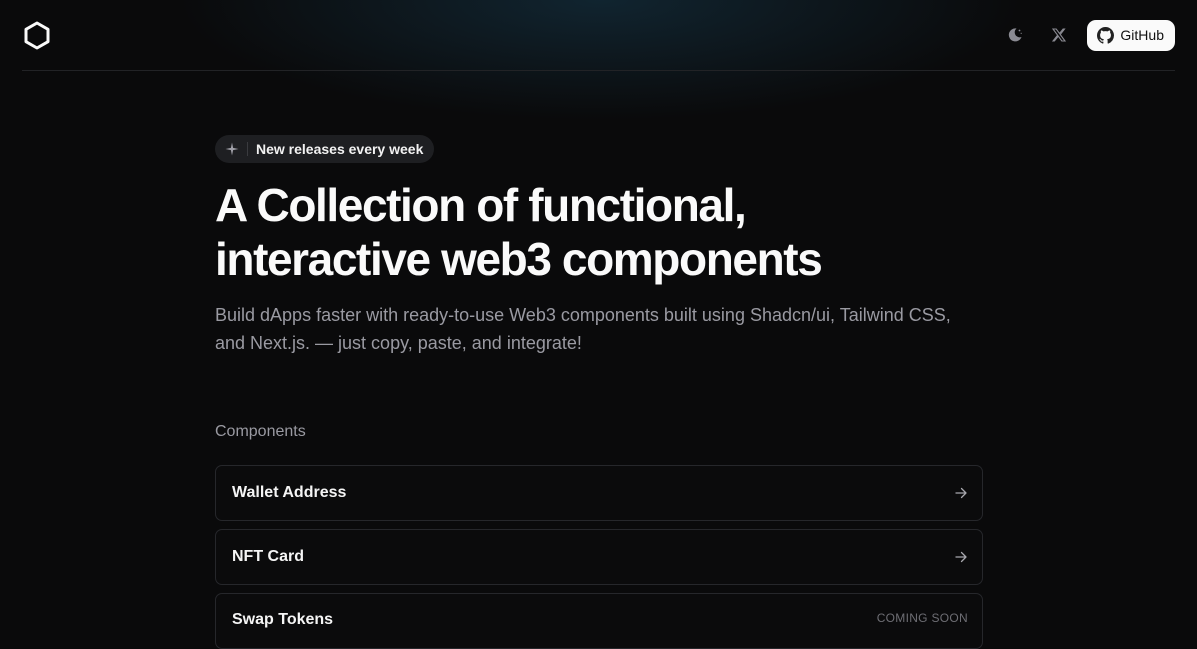 This screenshot has width=1197, height=649. Describe the element at coordinates (268, 556) in the screenshot. I see `component-card-title: NFT Card` at that location.